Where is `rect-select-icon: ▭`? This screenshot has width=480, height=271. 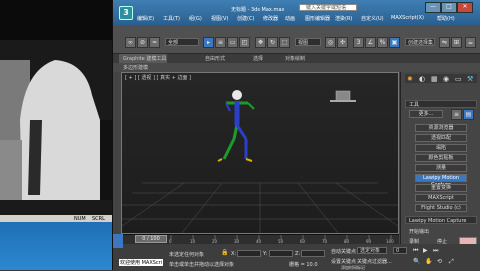
rect-select-icon: ▭ is located at coordinates (232, 42).